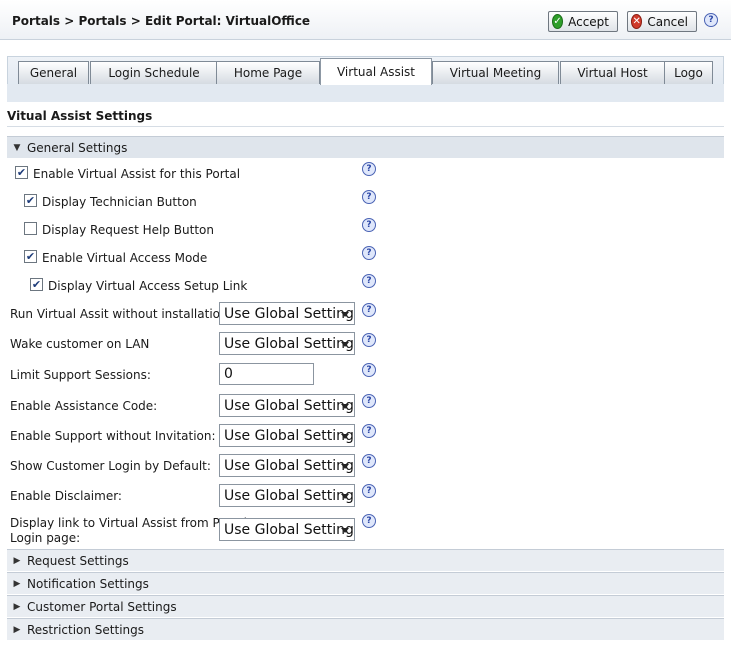  I want to click on portal-login-link-select: Use Global Setting, so click(287, 529).